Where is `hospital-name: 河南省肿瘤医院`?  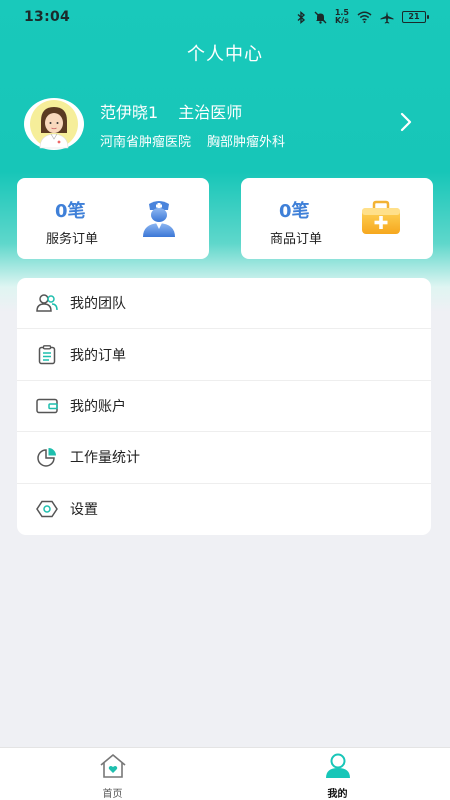 hospital-name: 河南省肿瘤医院 is located at coordinates (146, 142).